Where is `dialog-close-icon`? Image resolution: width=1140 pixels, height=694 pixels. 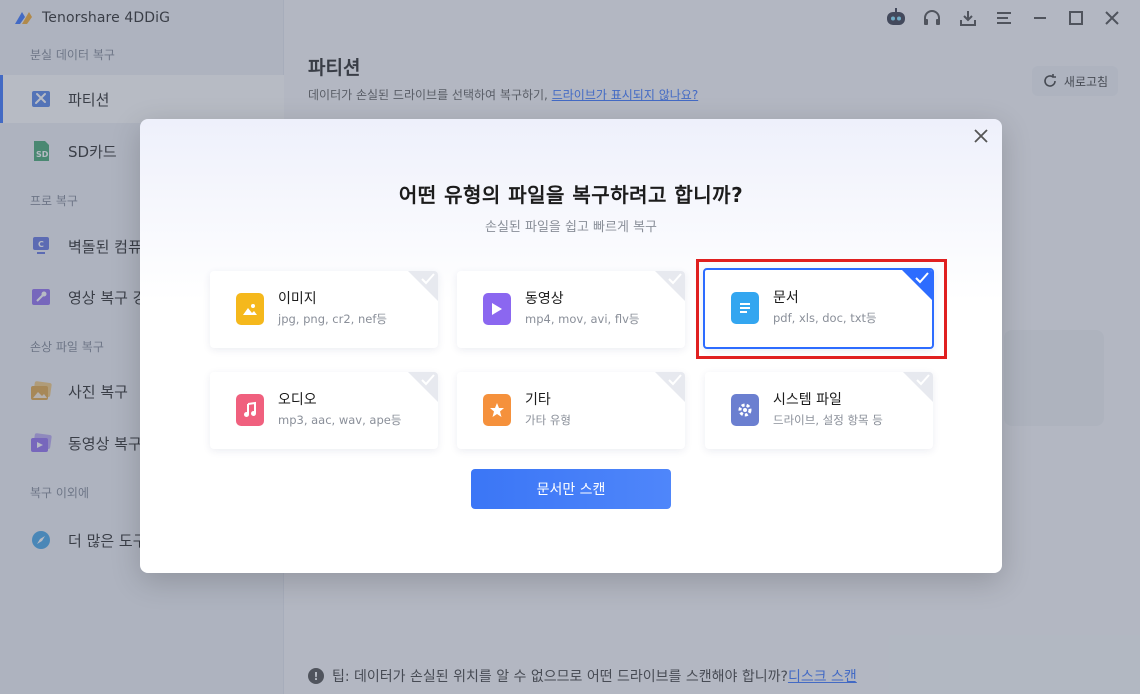 dialog-close-icon is located at coordinates (981, 136).